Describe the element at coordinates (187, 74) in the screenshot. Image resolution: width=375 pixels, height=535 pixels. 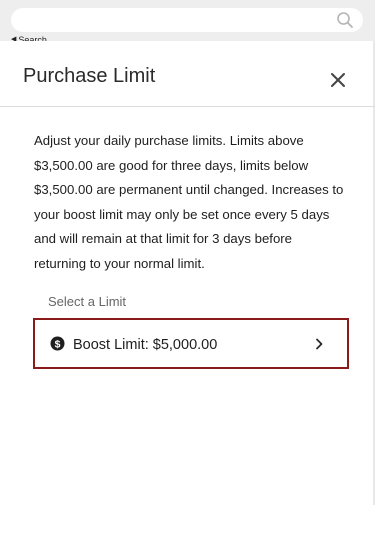
I see `sheet-header: Purchase Limit` at that location.